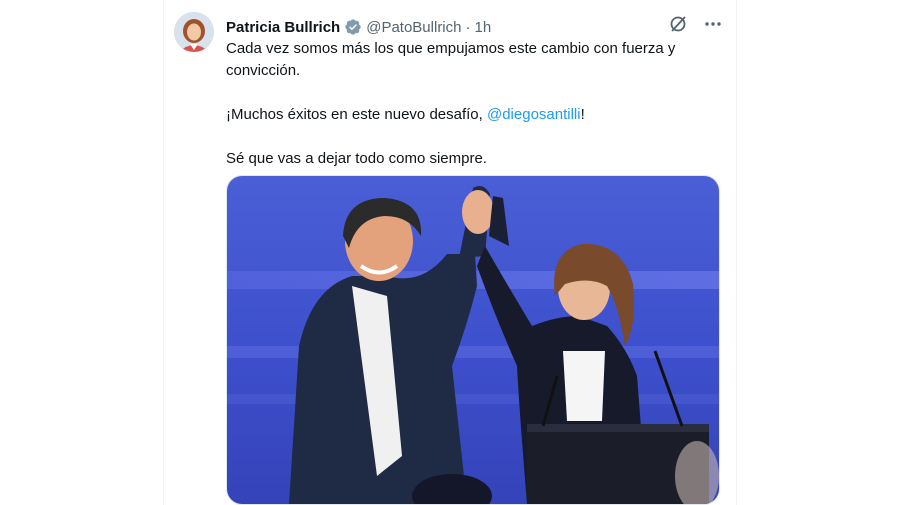 The image size is (900, 505). Describe the element at coordinates (696, 24) in the screenshot. I see `tweet-actions` at that location.